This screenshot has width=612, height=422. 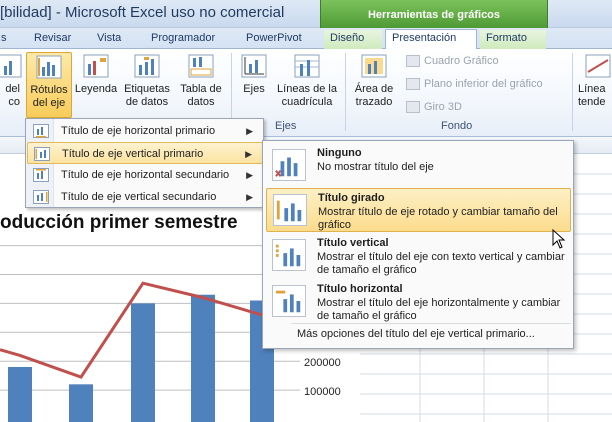 I want to click on tab-powerpivot: PowerPivot, so click(x=274, y=39).